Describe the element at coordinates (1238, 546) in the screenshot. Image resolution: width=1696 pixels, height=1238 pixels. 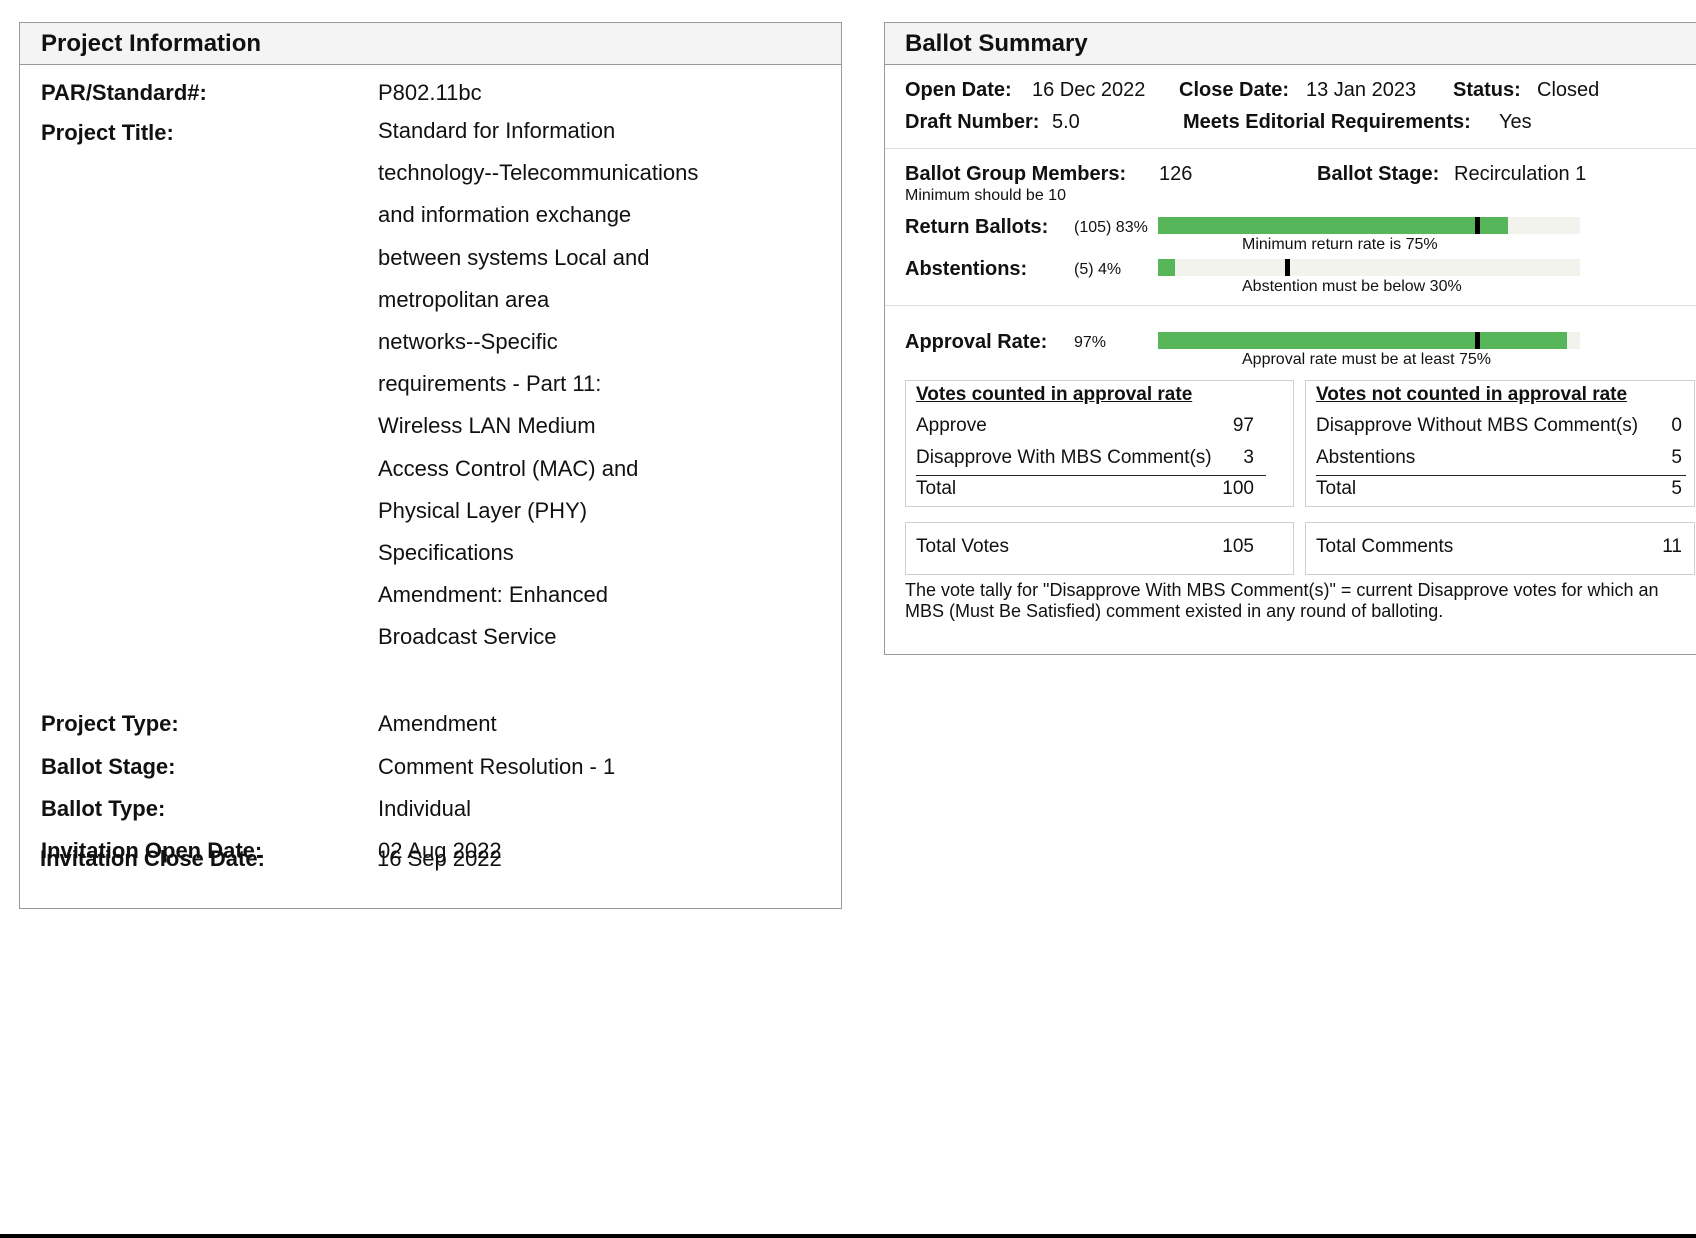
I see `total-votes-value: 105` at that location.